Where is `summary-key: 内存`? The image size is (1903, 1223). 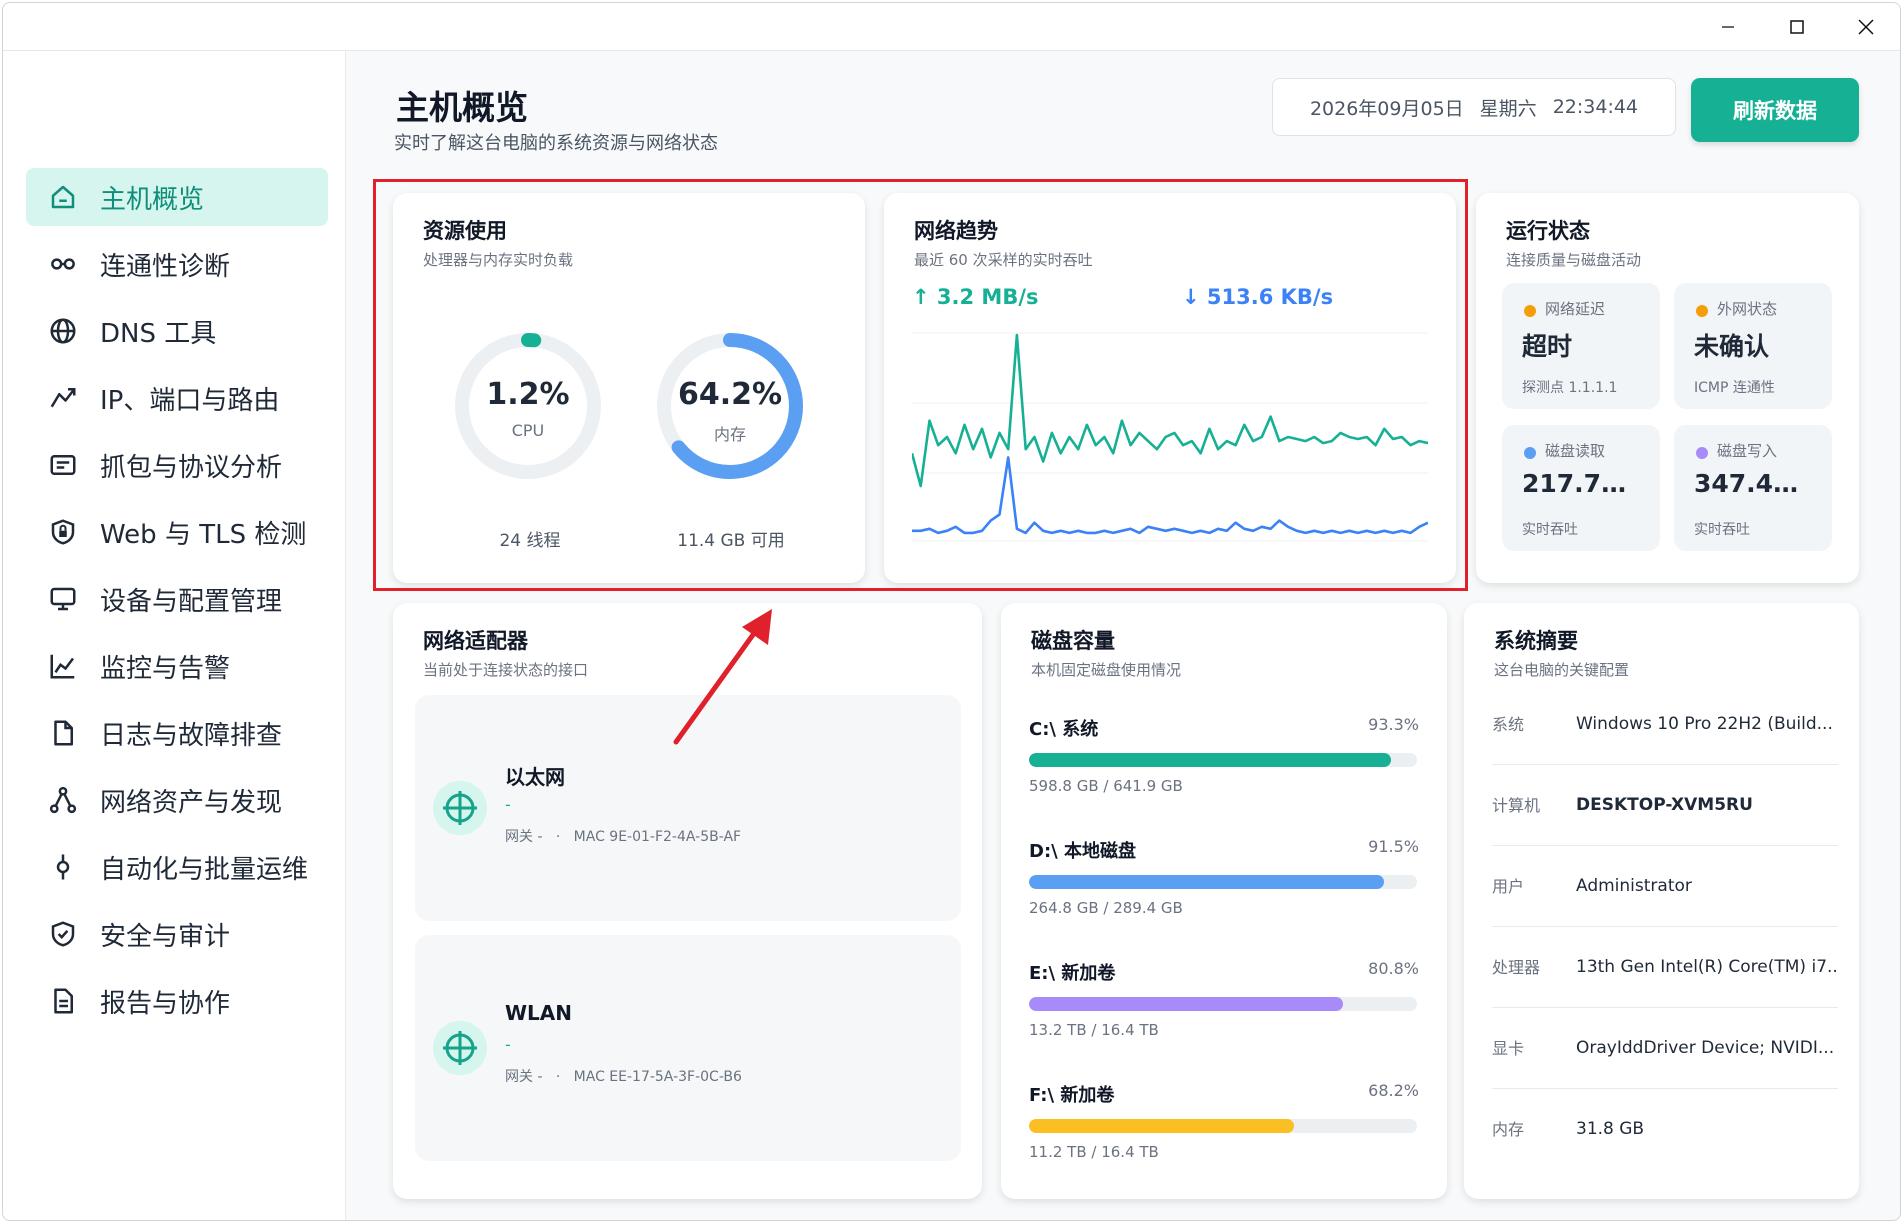 summary-key: 内存 is located at coordinates (1508, 1129).